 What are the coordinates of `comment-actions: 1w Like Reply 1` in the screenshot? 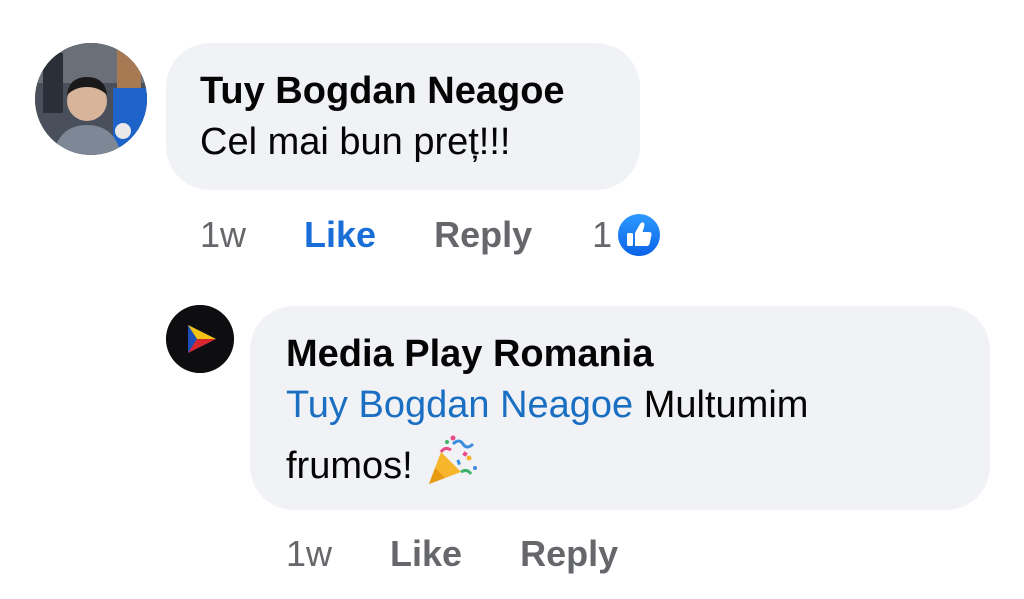 It's located at (431, 235).